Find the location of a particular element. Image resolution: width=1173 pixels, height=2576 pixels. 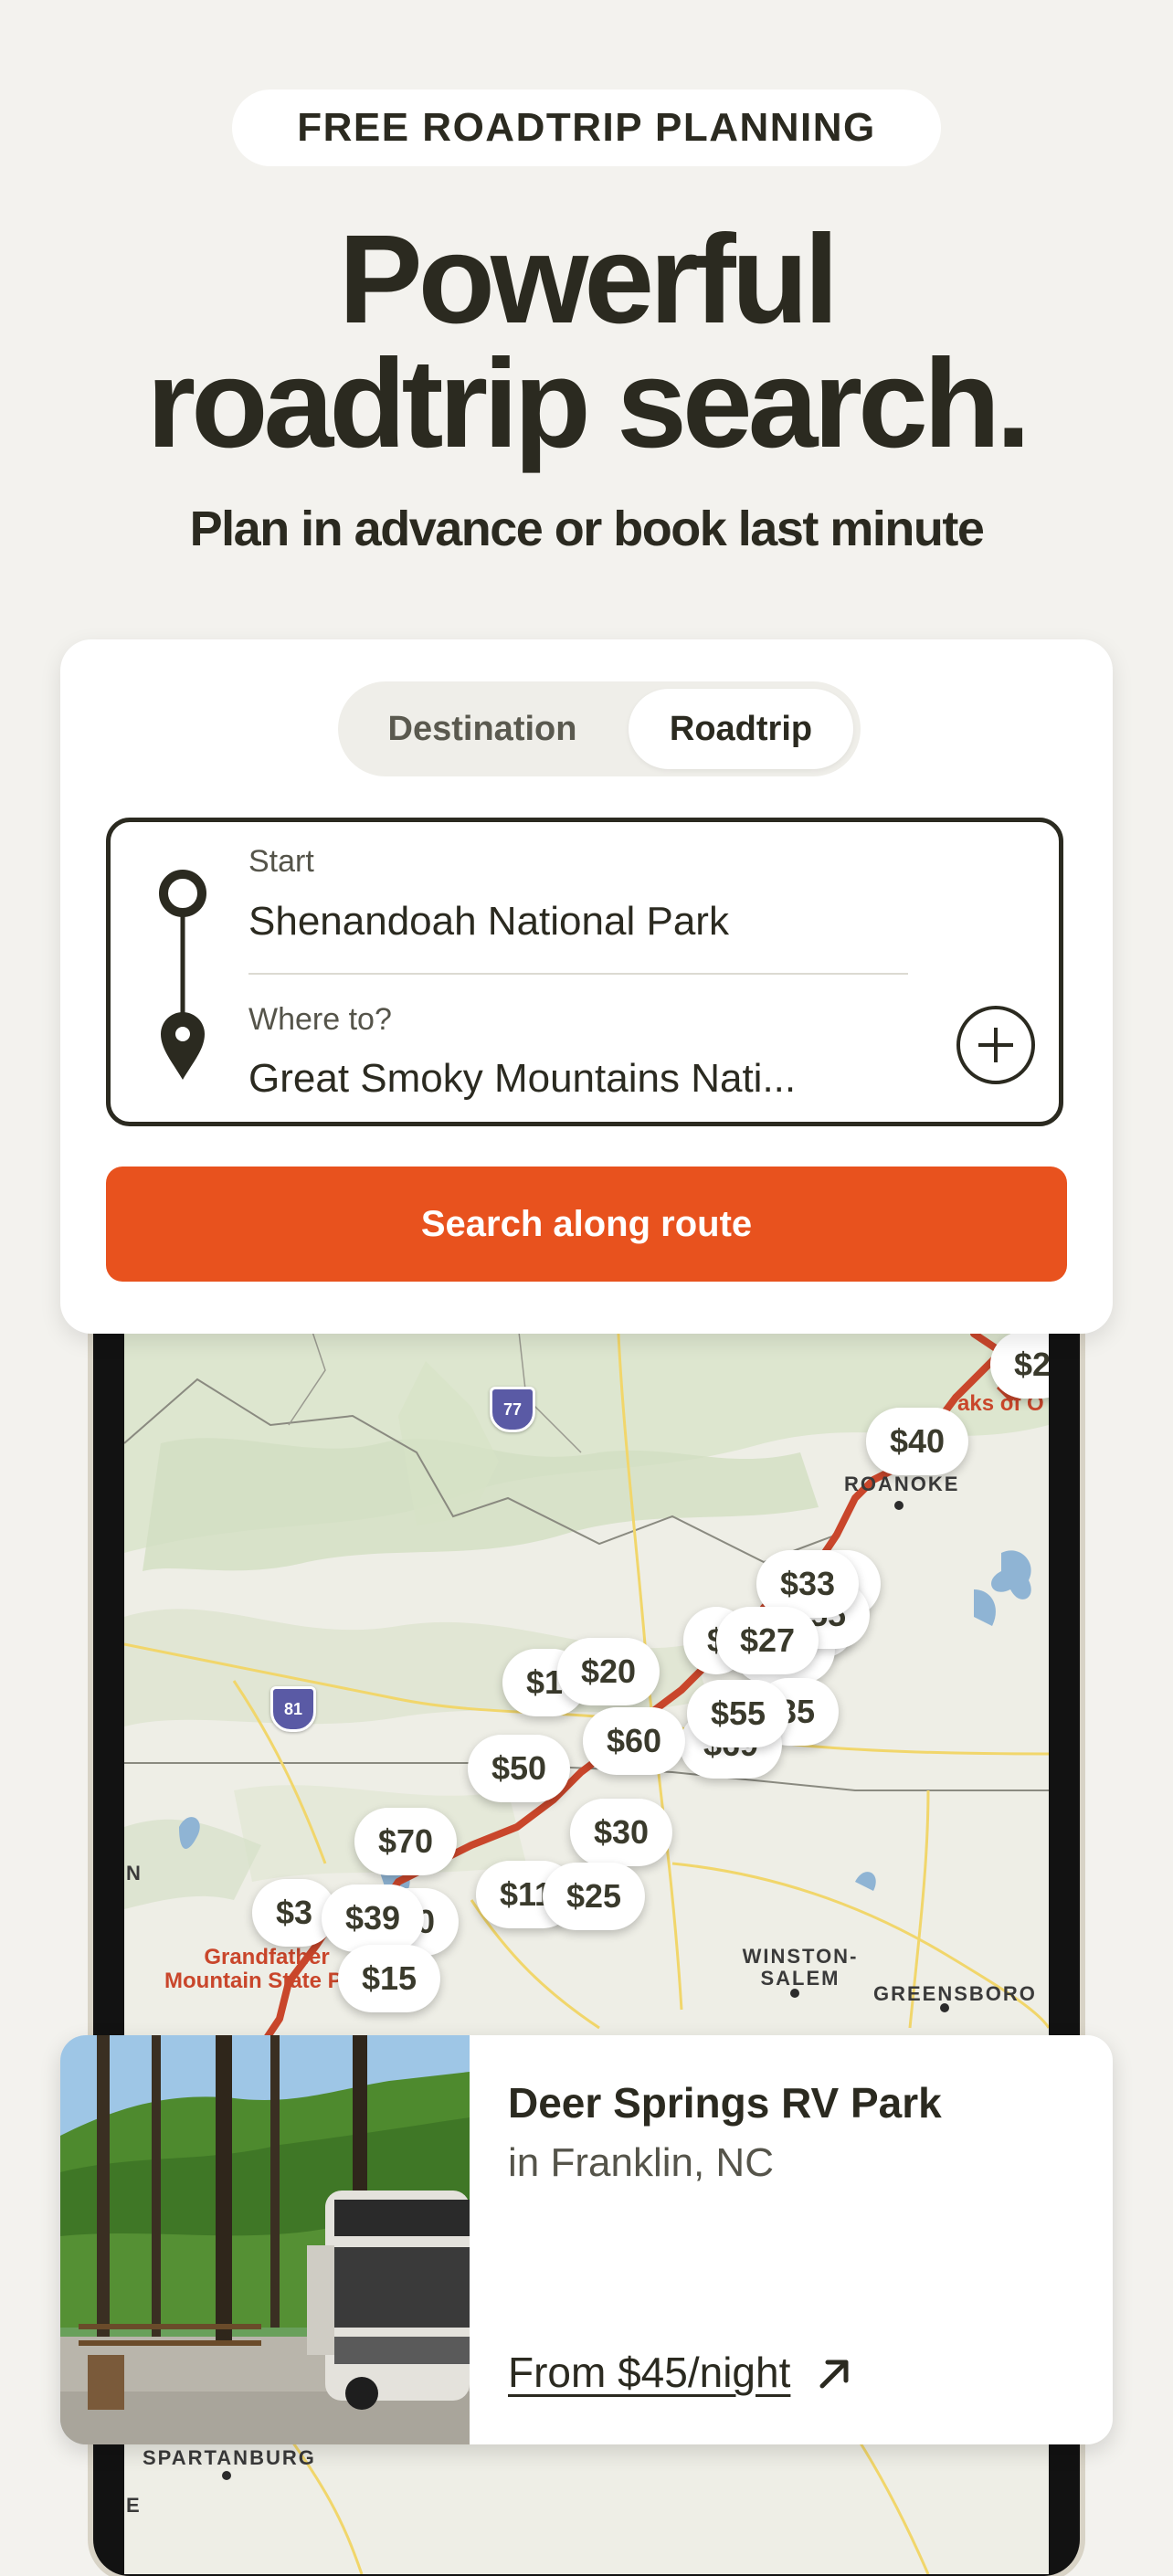

price-marker: $55 is located at coordinates (738, 1713).